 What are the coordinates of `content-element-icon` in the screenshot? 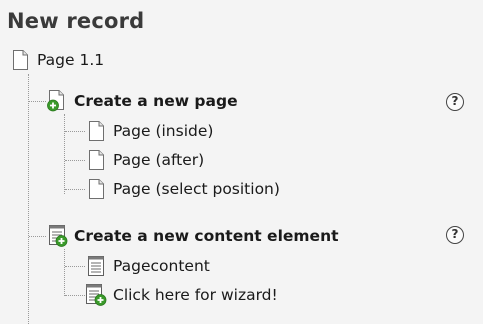 It's located at (96, 266).